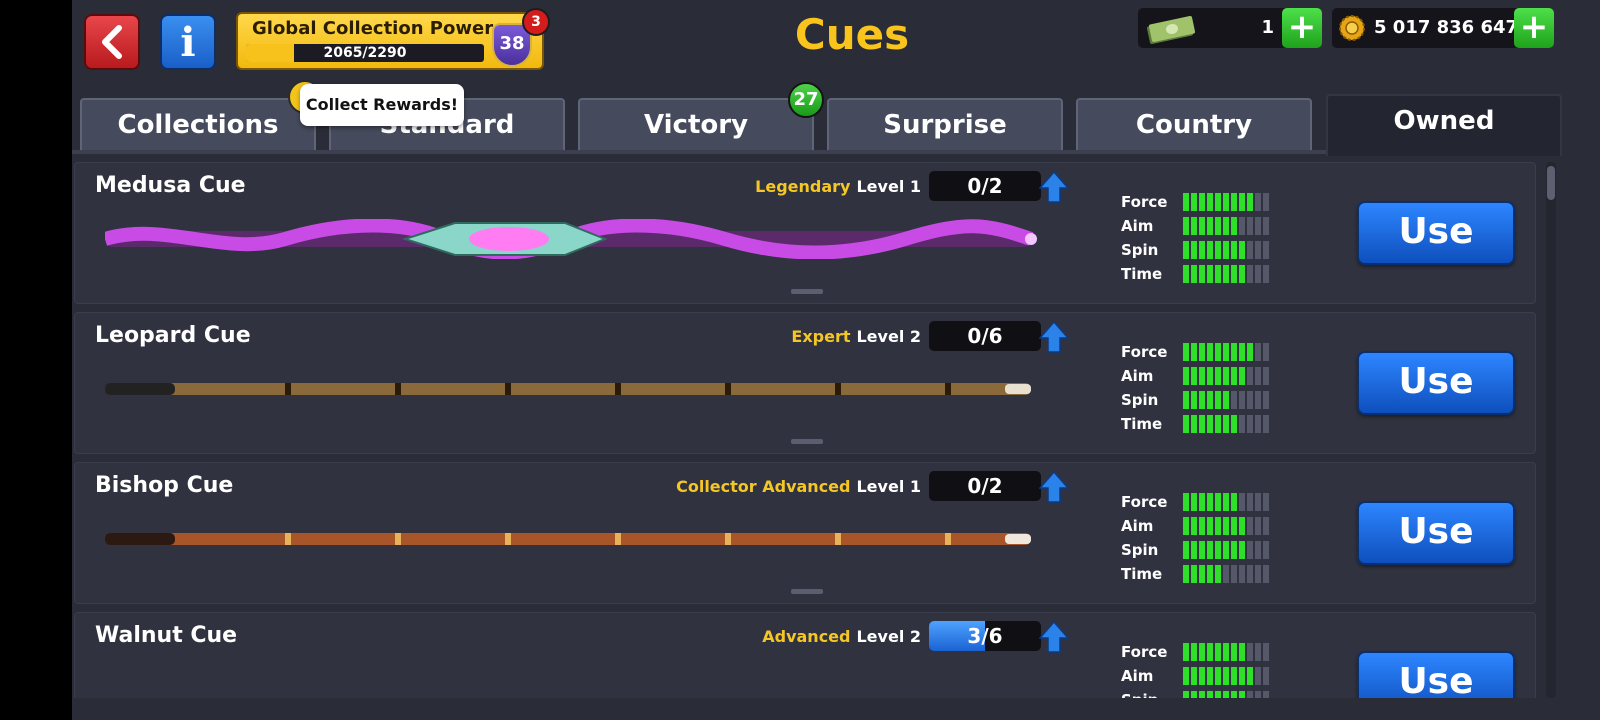  What do you see at coordinates (696, 124) in the screenshot?
I see `tab-victory: Victory` at bounding box center [696, 124].